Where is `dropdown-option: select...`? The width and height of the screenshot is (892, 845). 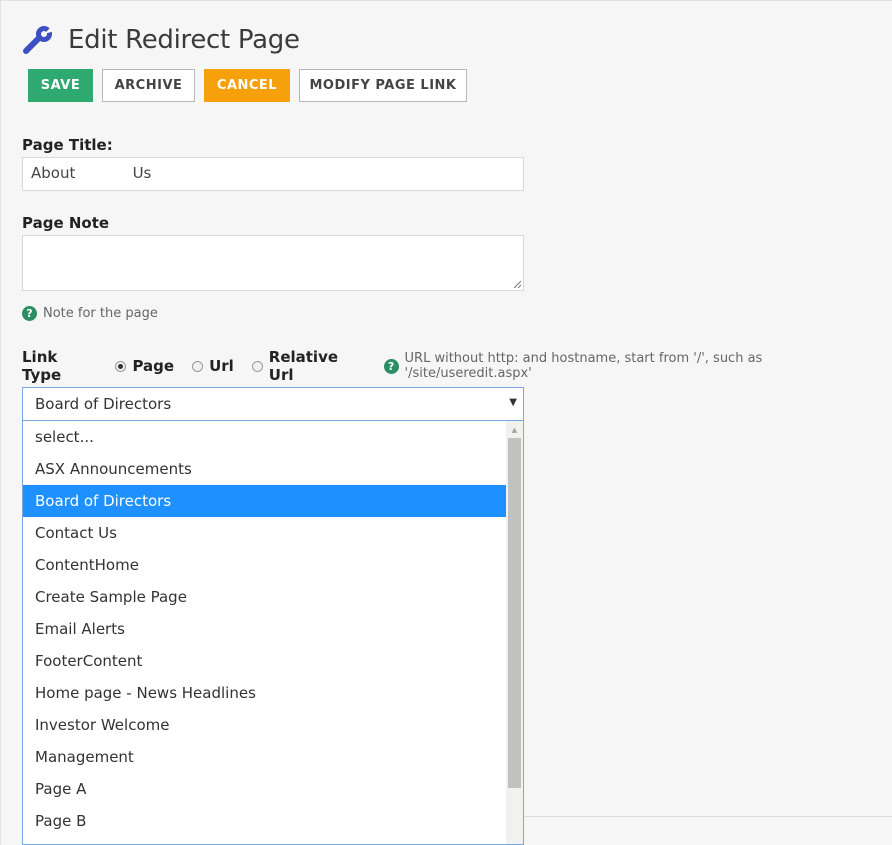 dropdown-option: select... is located at coordinates (265, 437).